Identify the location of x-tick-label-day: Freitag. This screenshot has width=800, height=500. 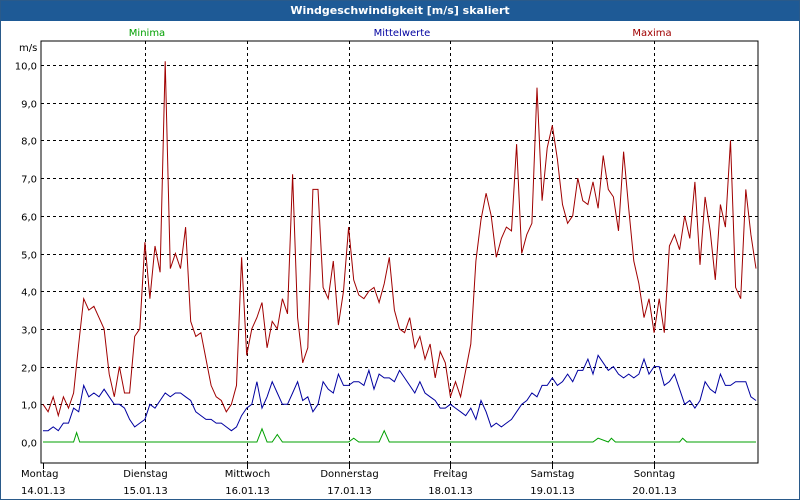
(450, 474).